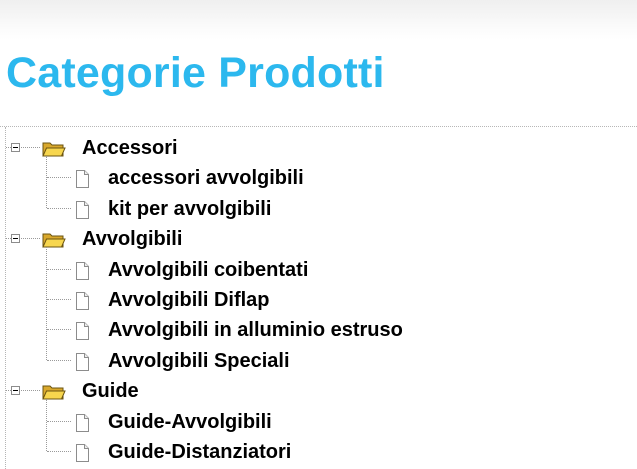  Describe the element at coordinates (318, 210) in the screenshot. I see `tree-item-row: kit per avvolgibili` at that location.